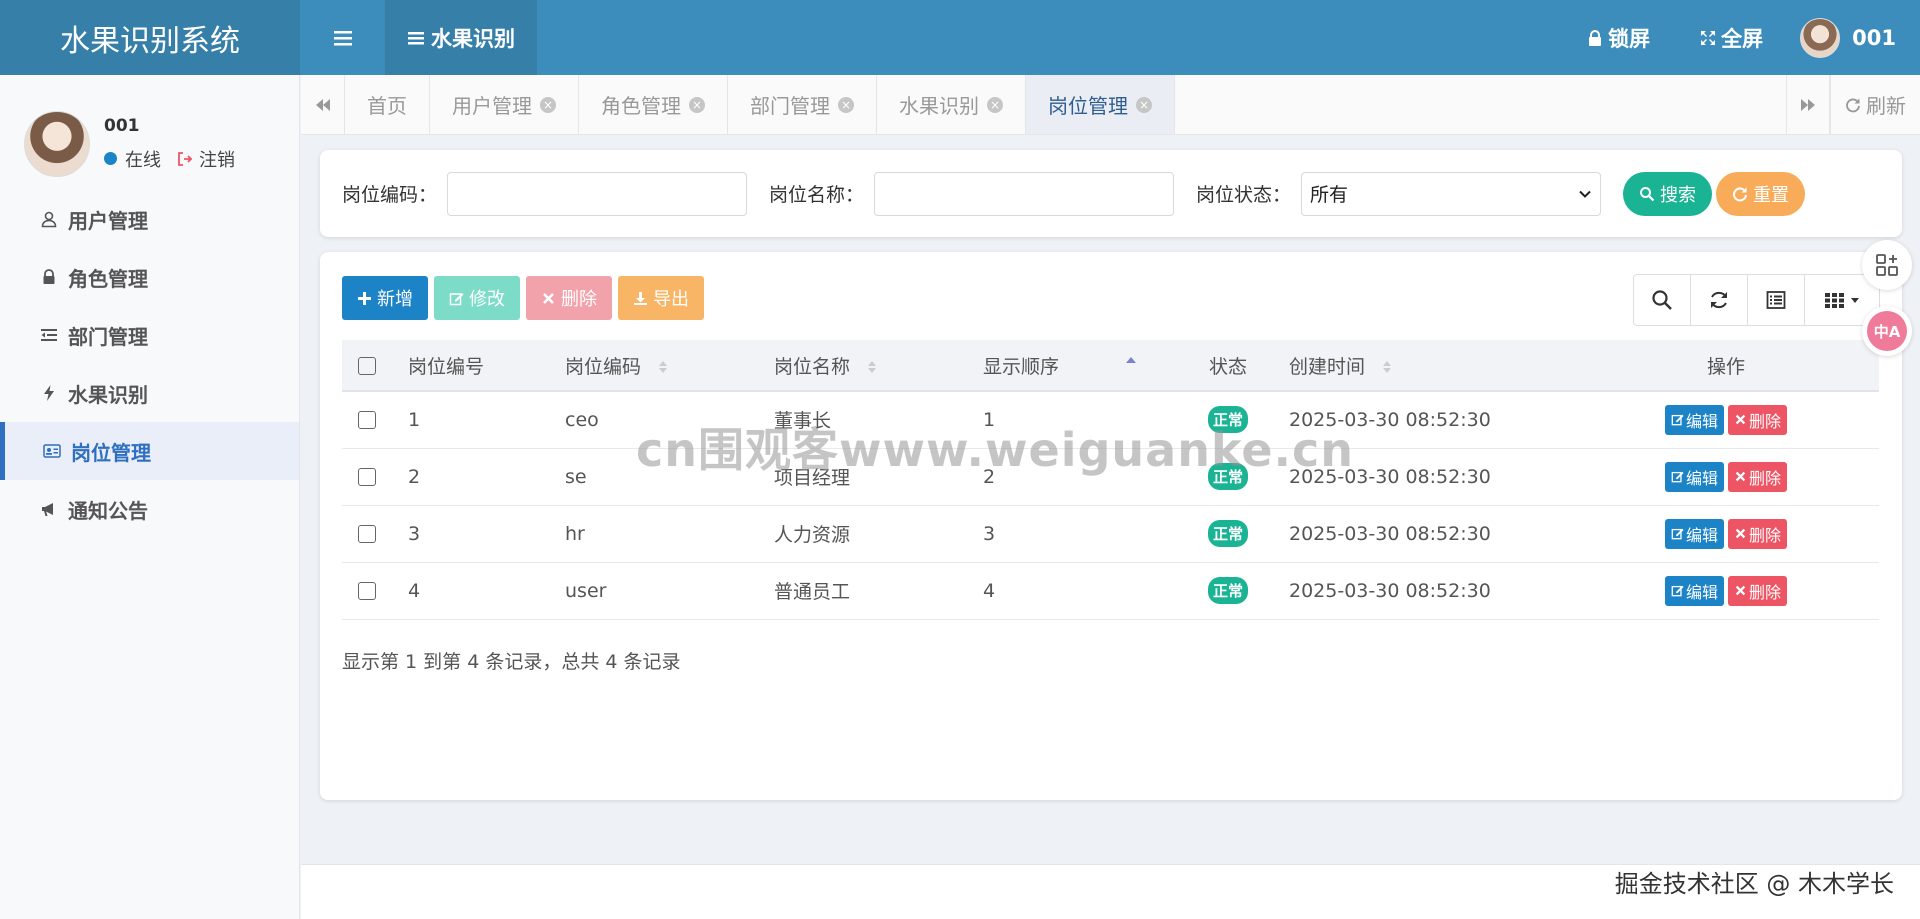  What do you see at coordinates (1100, 104) in the screenshot?
I see `tab-post-management: 岗位管理 ×` at bounding box center [1100, 104].